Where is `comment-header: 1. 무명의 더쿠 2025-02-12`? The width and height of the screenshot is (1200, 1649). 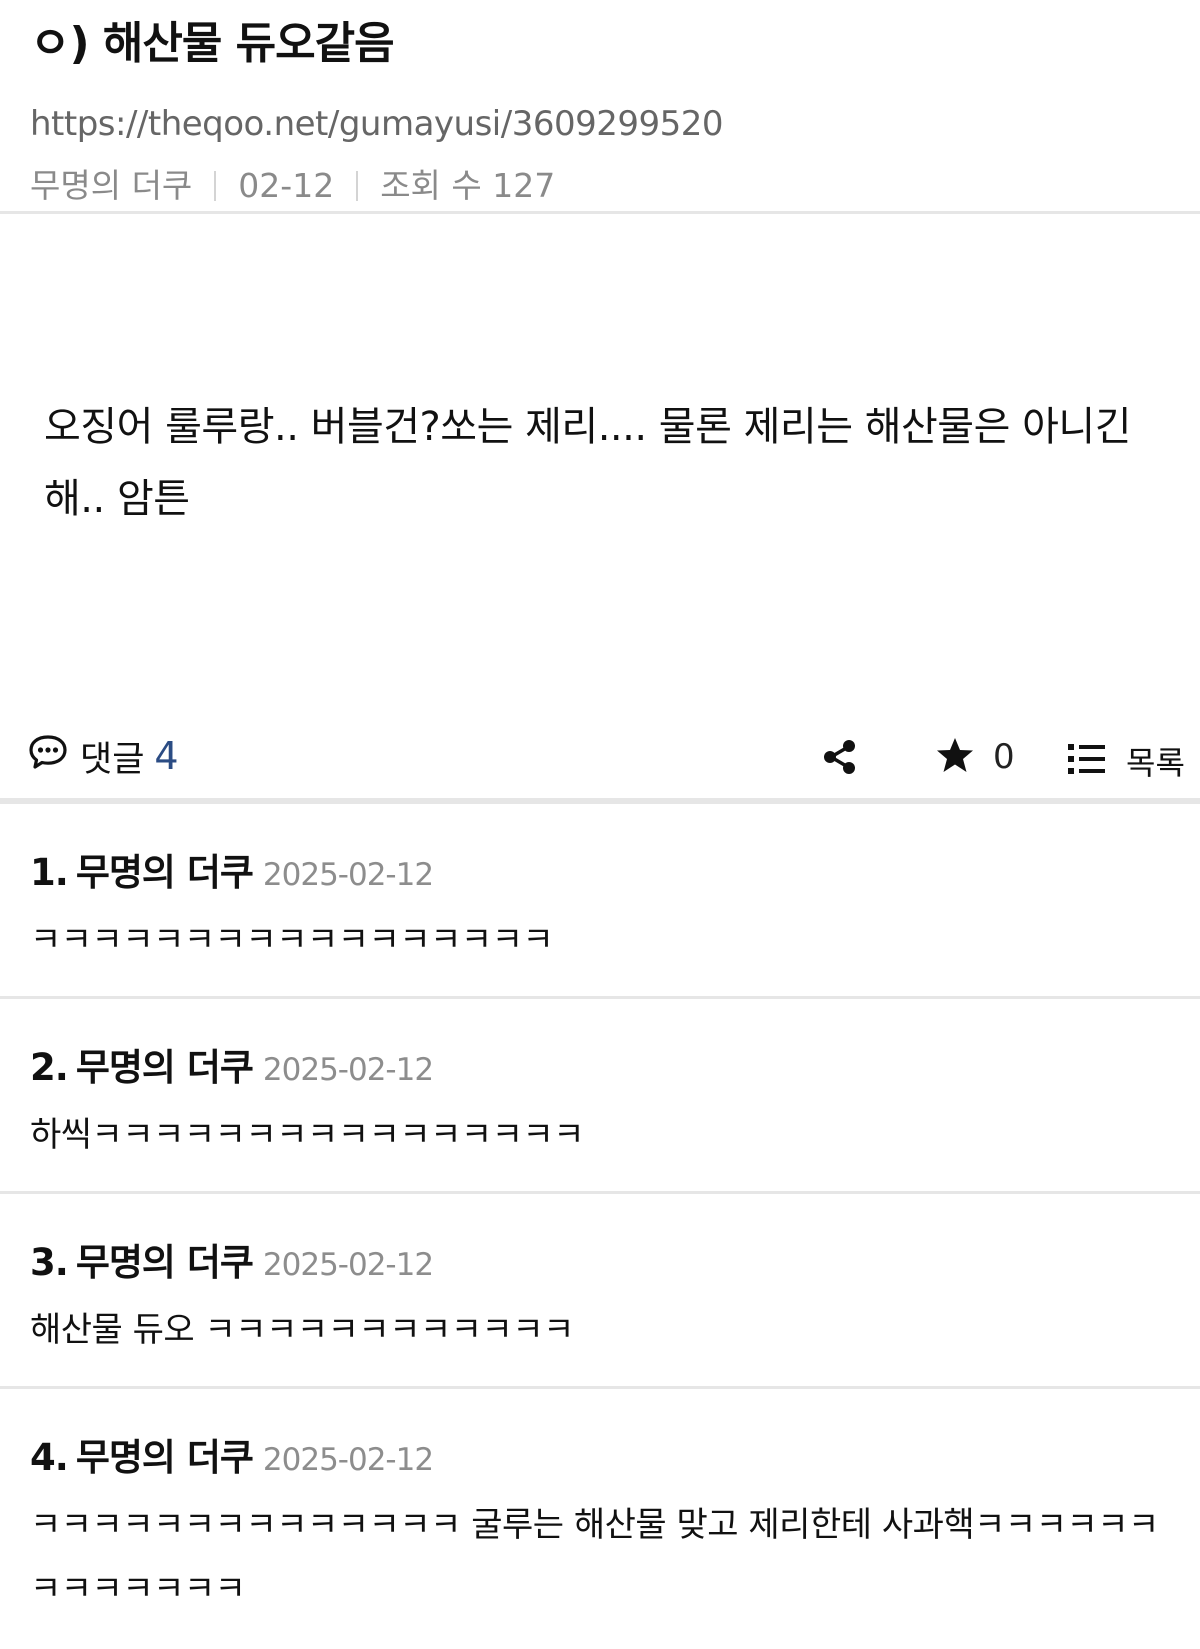
comment-header: 1. 무명의 더쿠 2025-02-12 is located at coordinates (232, 869).